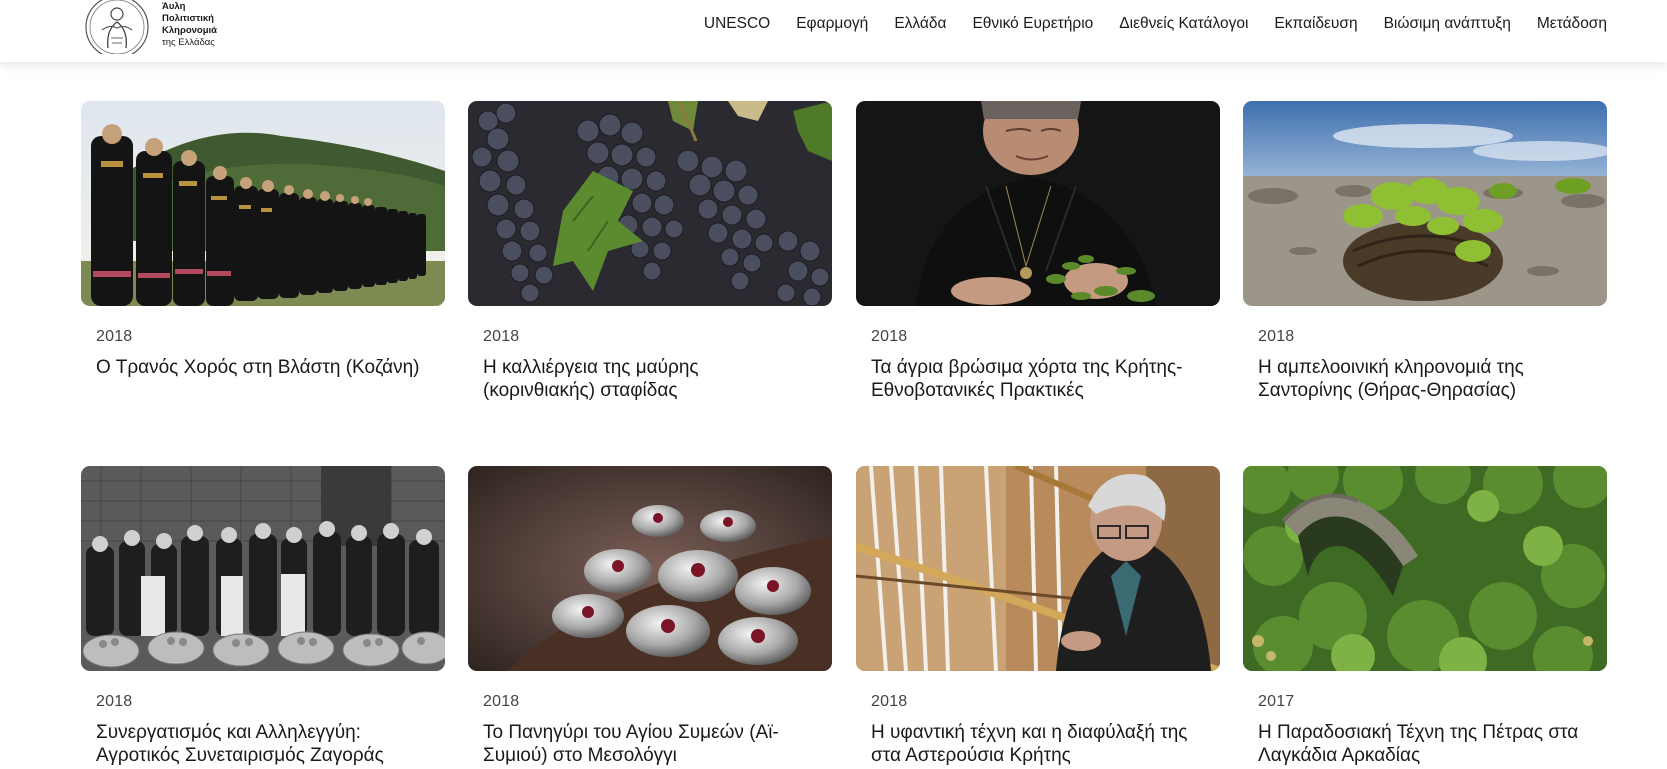 The height and width of the screenshot is (769, 1667). What do you see at coordinates (263, 568) in the screenshot?
I see `card-image-cooperative` at bounding box center [263, 568].